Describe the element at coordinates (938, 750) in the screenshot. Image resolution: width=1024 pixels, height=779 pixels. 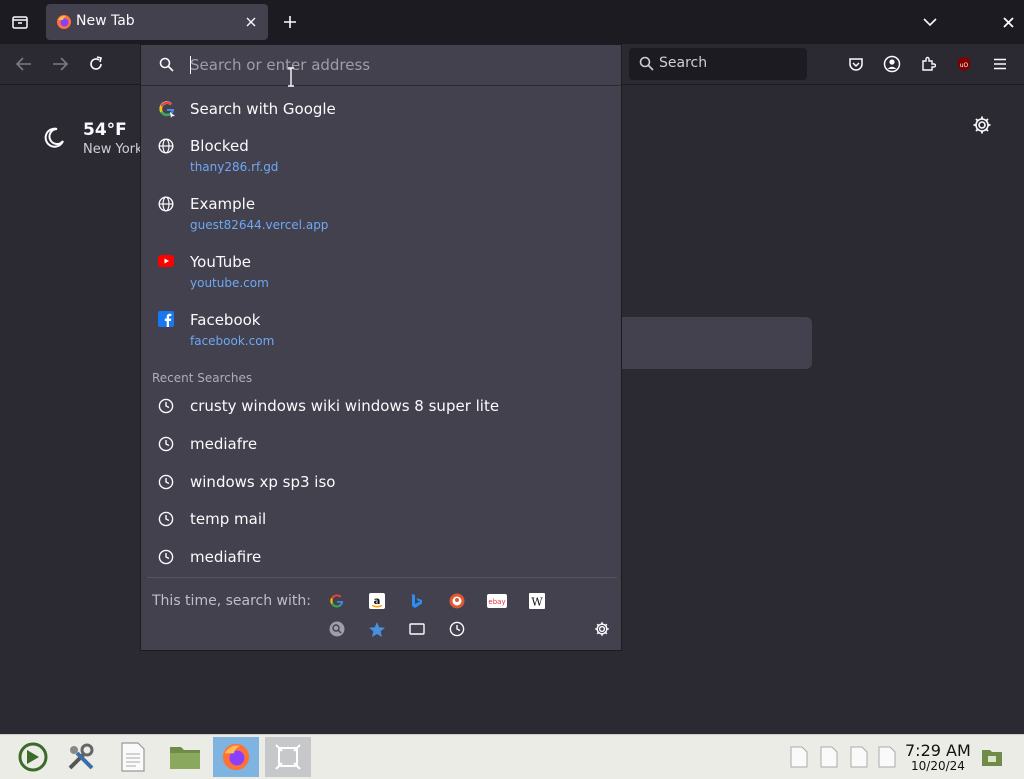
I see `clock-time: 7:29 AM` at that location.